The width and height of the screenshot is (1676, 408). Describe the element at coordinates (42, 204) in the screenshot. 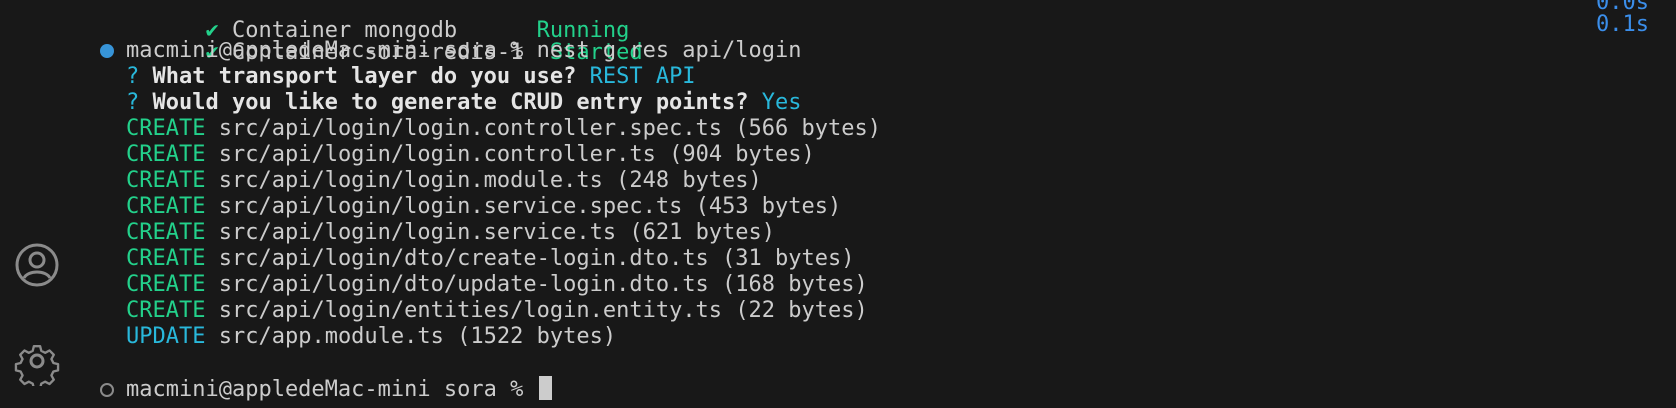

I see `activity-bar` at that location.